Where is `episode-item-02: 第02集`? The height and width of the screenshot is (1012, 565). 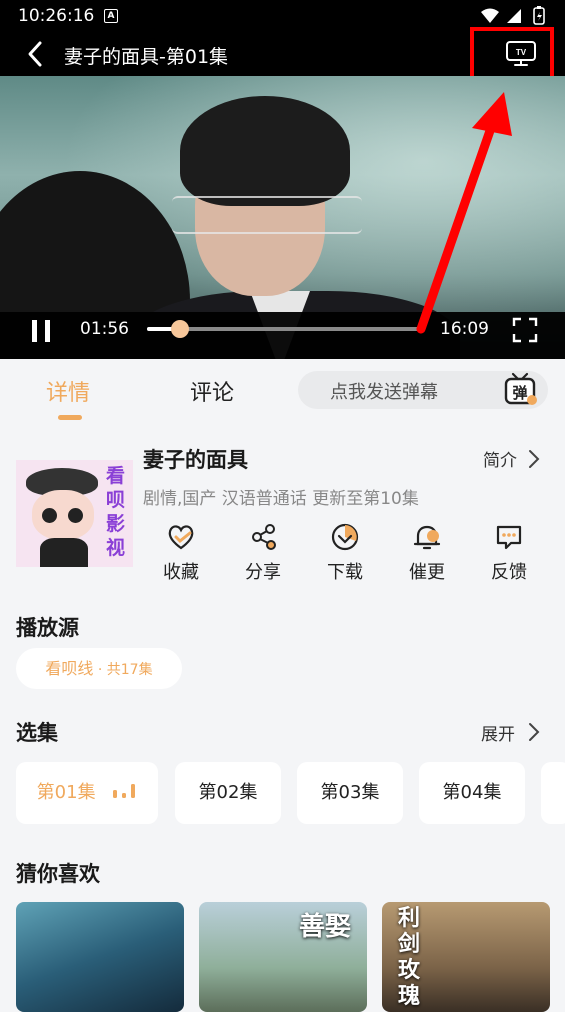 episode-item-02: 第02集 is located at coordinates (228, 793).